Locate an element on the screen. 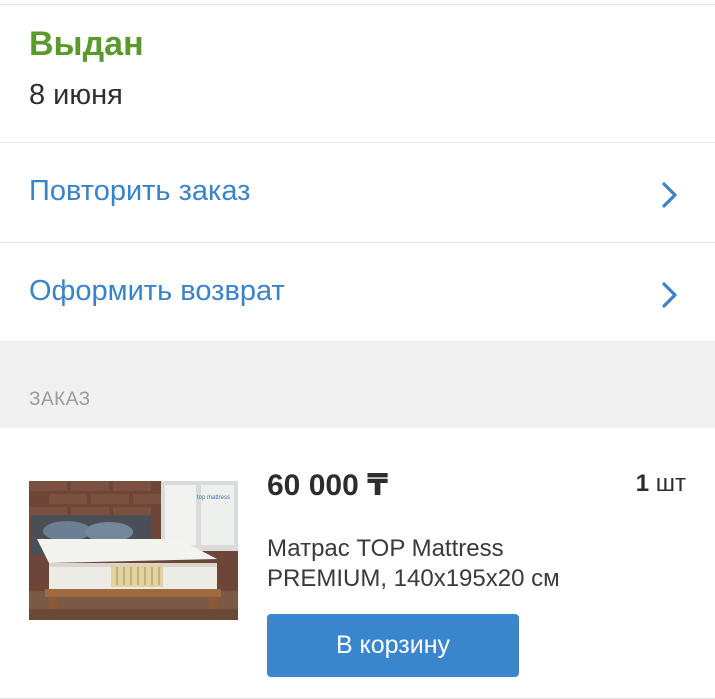  add-to-cart-button: В корзину is located at coordinates (393, 645).